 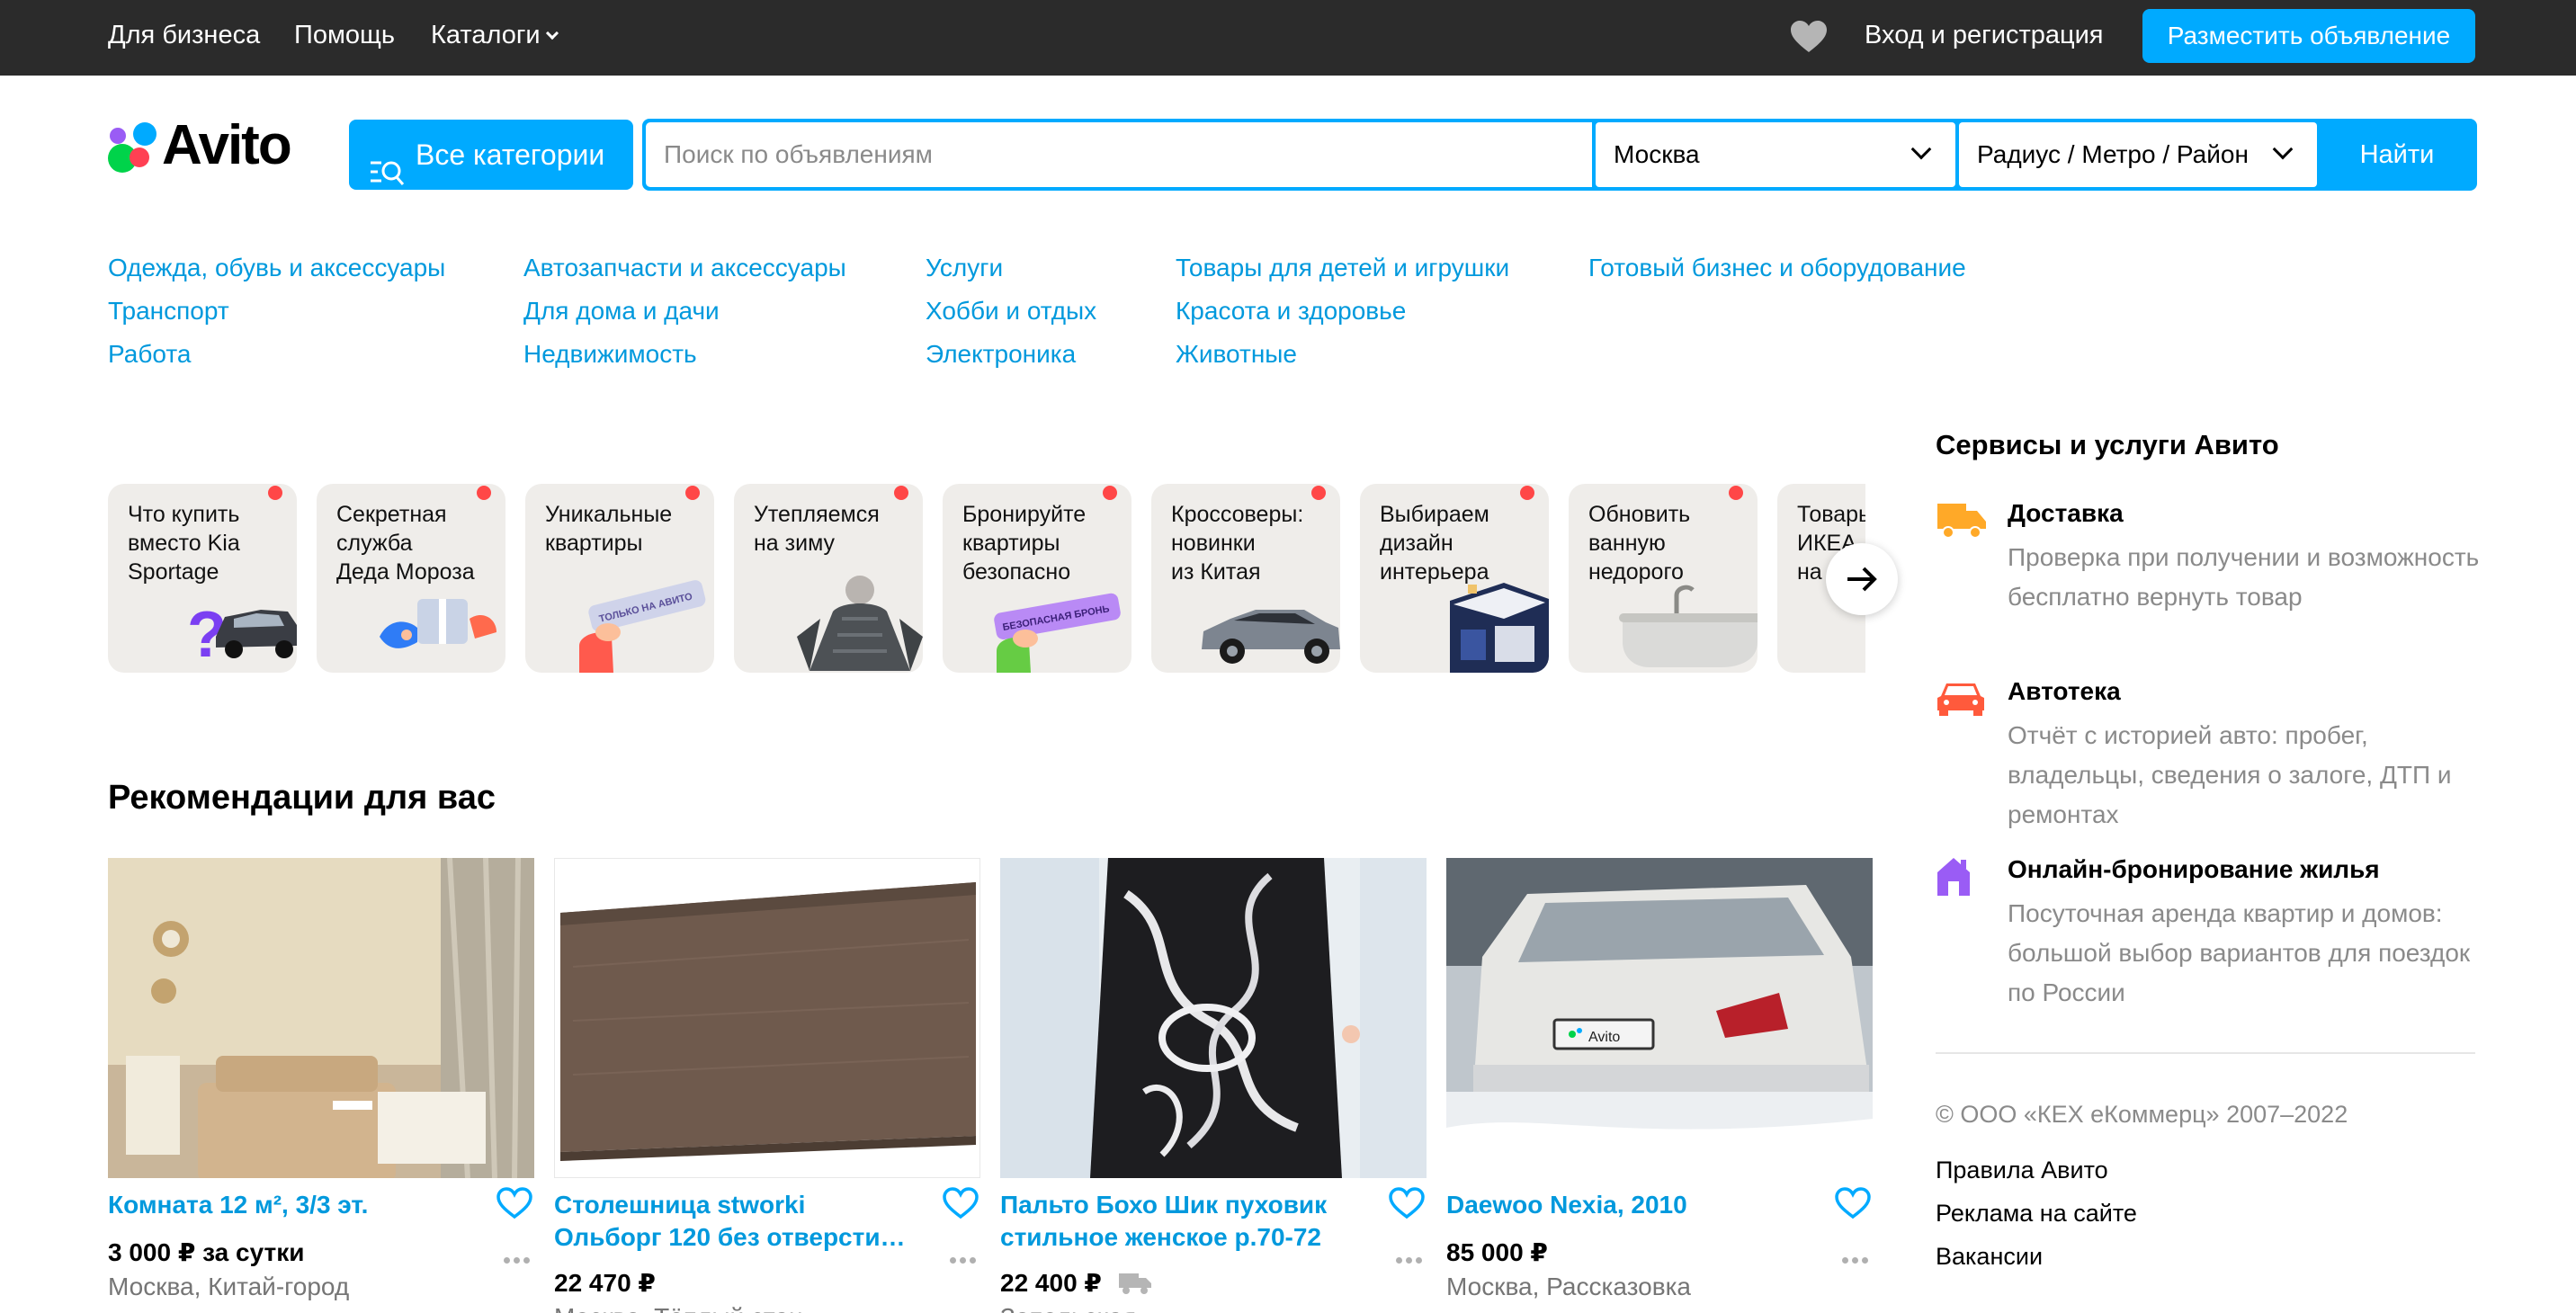 What do you see at coordinates (2194, 869) in the screenshot?
I see `service-name: Онлайн-бронирование жилья` at bounding box center [2194, 869].